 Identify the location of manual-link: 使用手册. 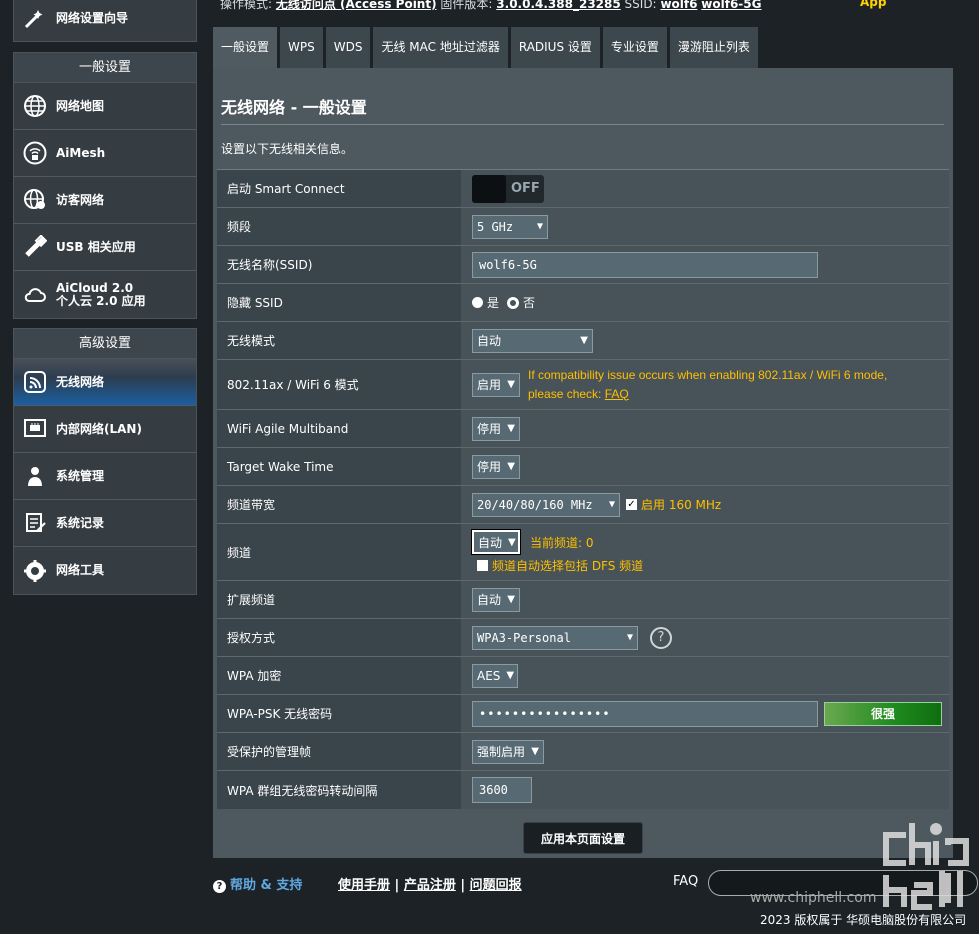
(364, 885).